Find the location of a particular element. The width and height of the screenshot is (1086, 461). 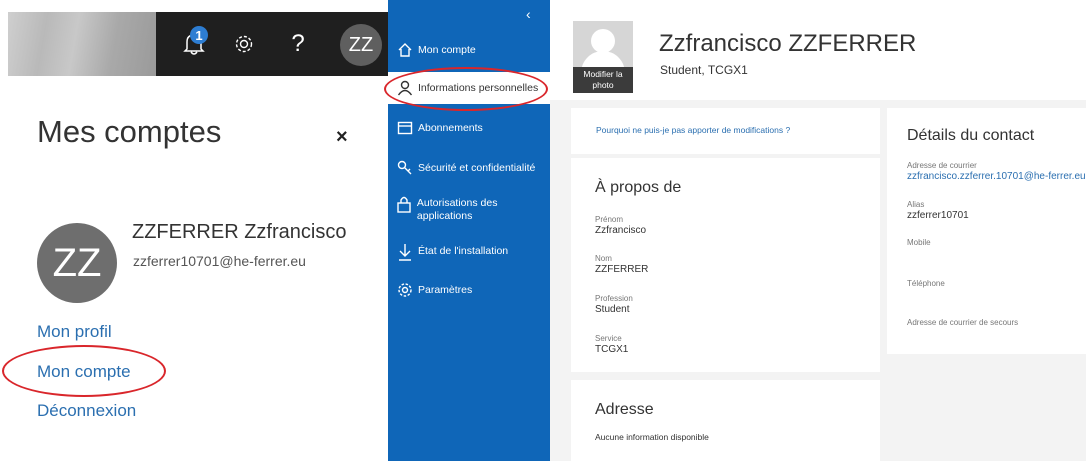

address-empty-text: Aucune information disponible is located at coordinates (652, 437).